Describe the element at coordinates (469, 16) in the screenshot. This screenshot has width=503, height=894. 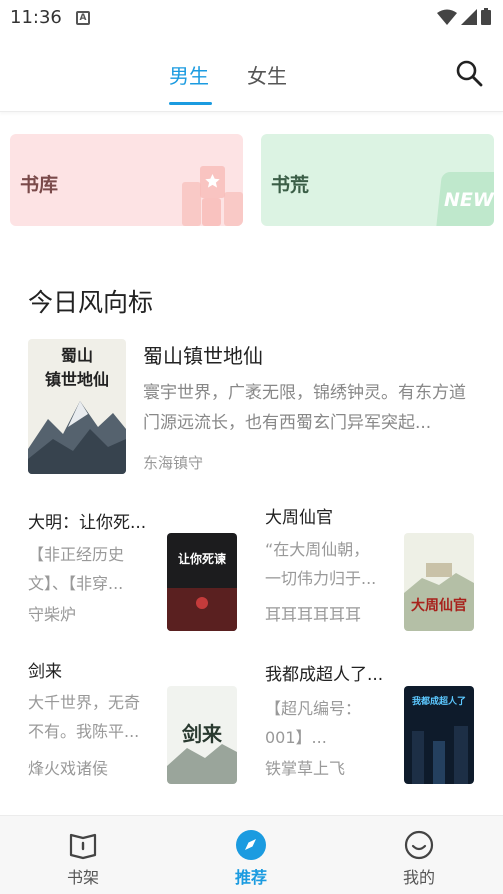
I see `signal-icon` at that location.